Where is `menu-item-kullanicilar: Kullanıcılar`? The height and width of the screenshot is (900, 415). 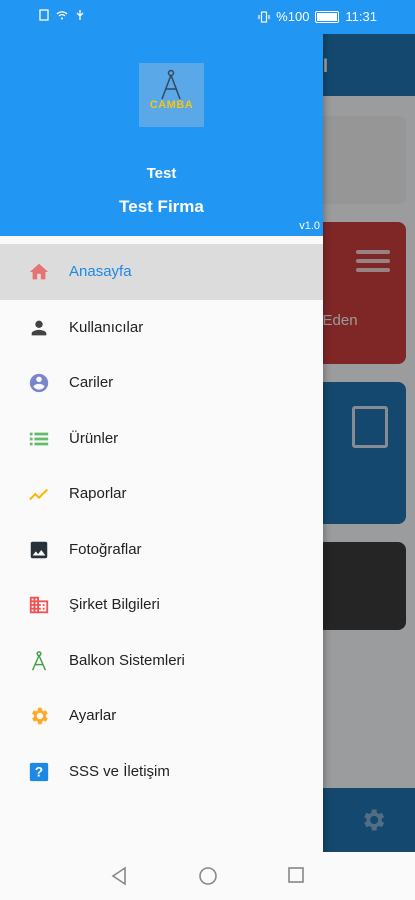 menu-item-kullanicilar: Kullanıcılar is located at coordinates (161, 328).